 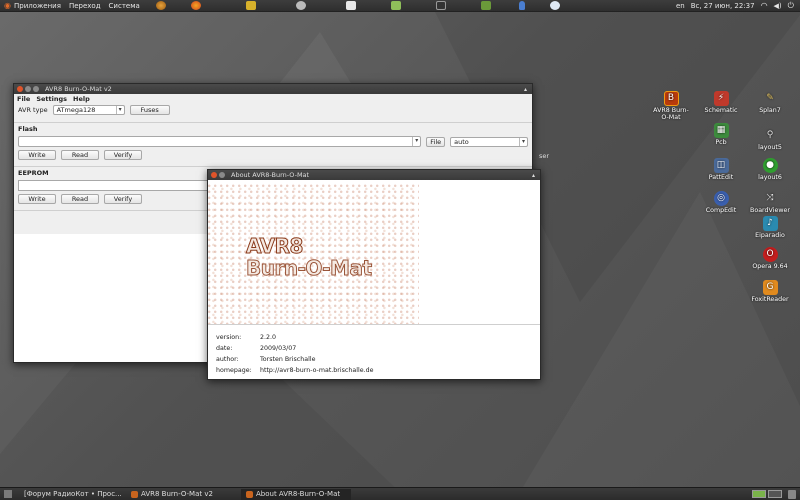 I want to click on desktop-icon-opera: O Opera 9.64, so click(x=770, y=258).